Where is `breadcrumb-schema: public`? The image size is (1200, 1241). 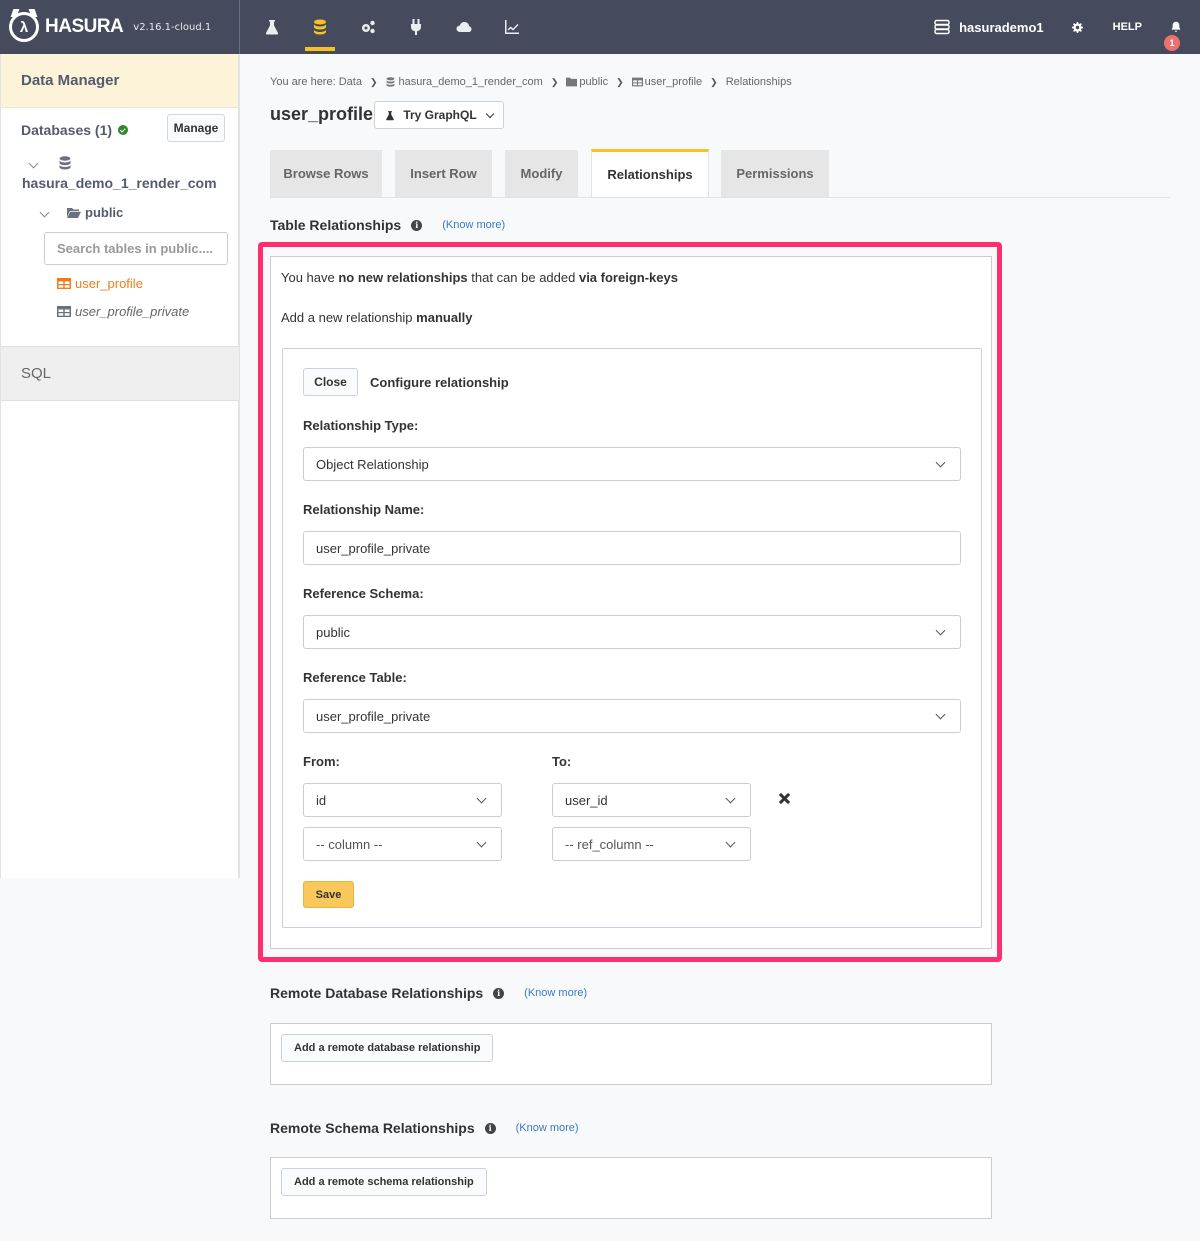
breadcrumb-schema: public is located at coordinates (593, 82).